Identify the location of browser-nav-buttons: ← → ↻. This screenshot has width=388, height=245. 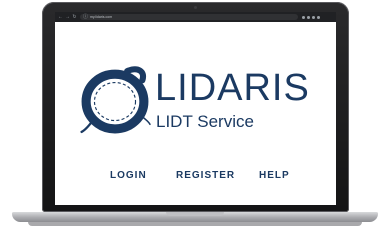
(67, 17).